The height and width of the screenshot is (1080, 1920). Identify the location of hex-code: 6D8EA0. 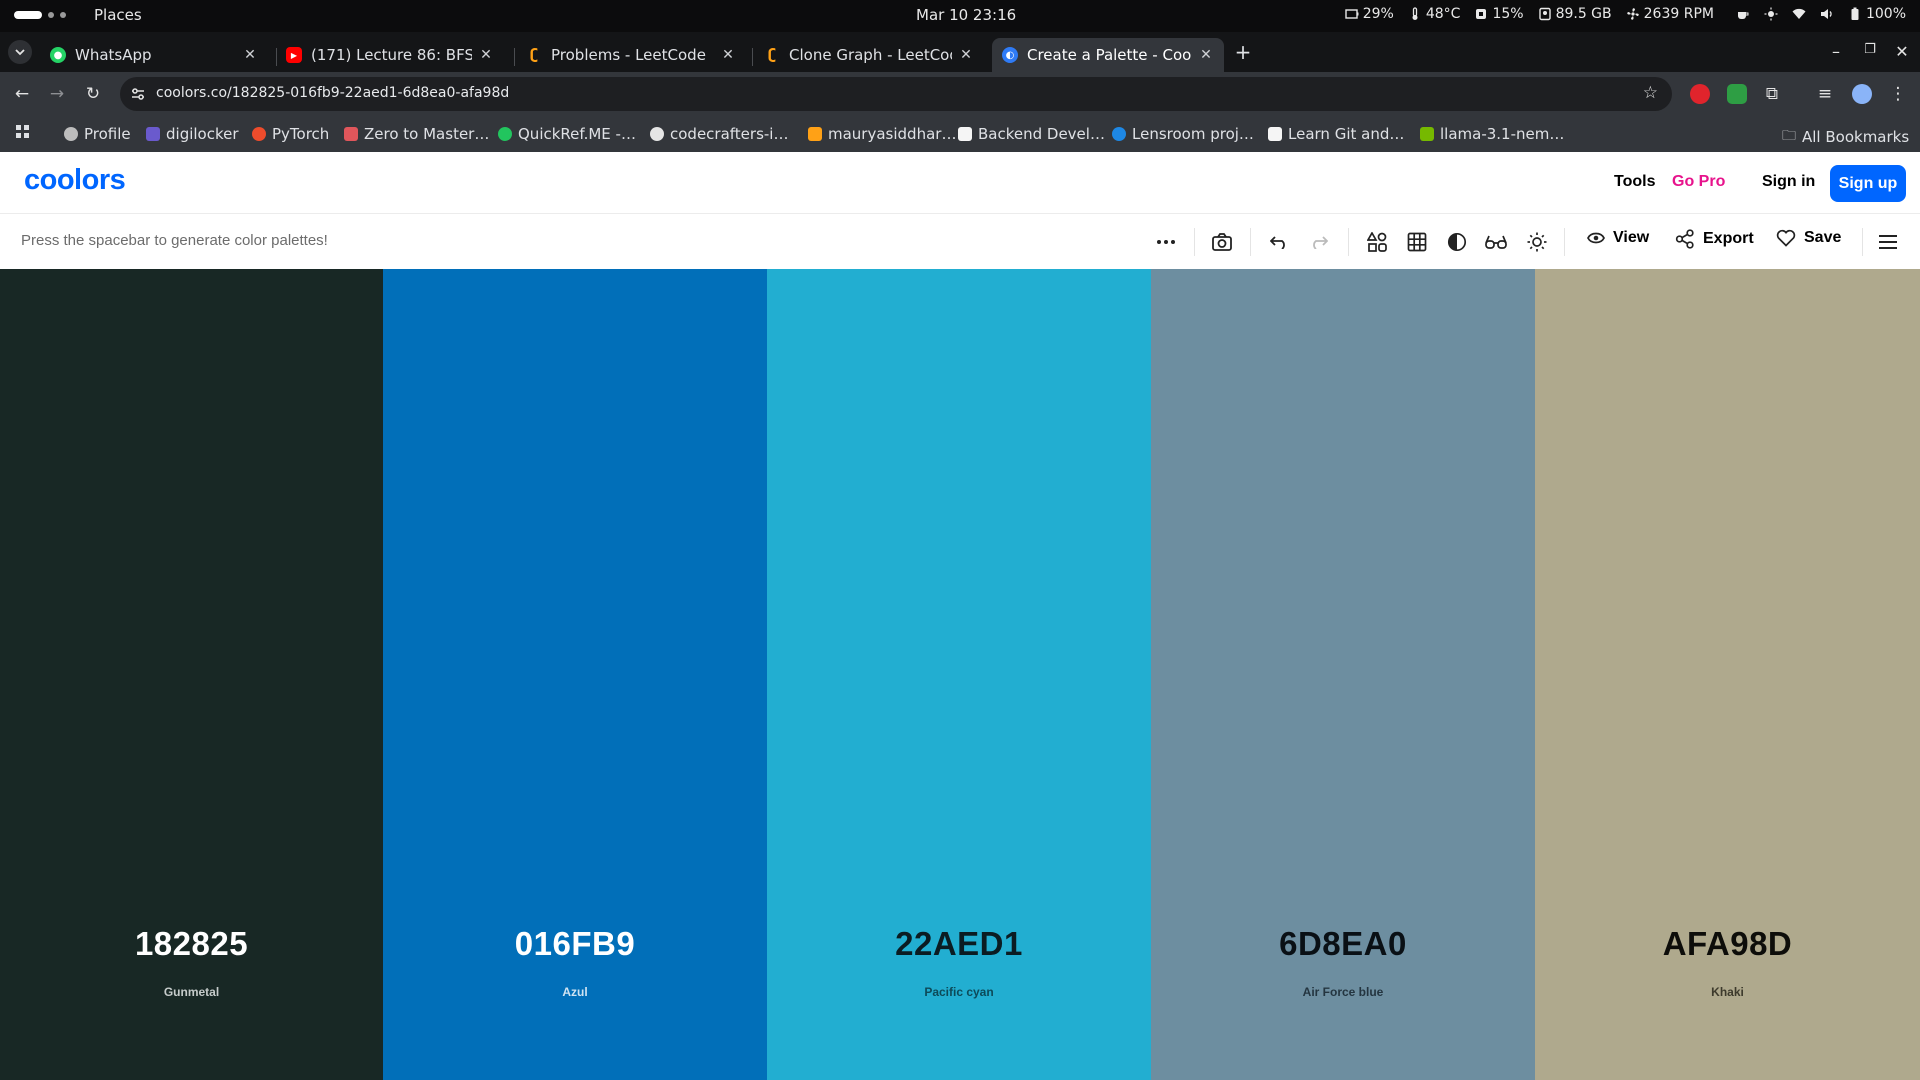
(1343, 944).